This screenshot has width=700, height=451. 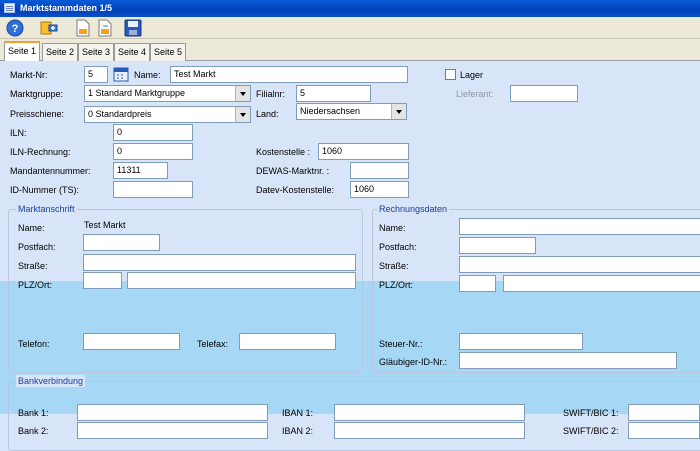 I want to click on help-icon: ?, so click(x=15, y=28).